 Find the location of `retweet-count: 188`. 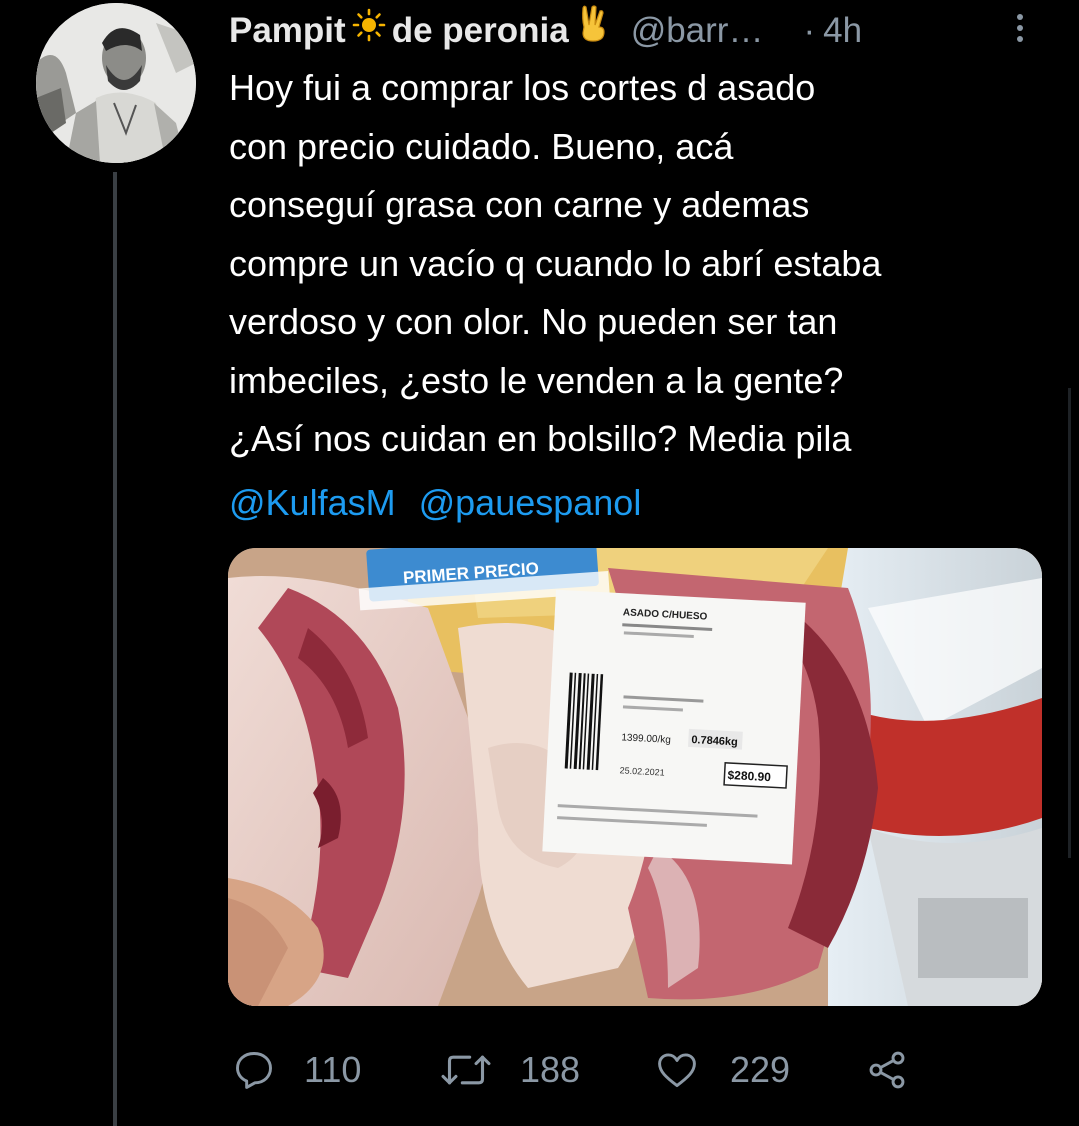

retweet-count: 188 is located at coordinates (550, 1069).